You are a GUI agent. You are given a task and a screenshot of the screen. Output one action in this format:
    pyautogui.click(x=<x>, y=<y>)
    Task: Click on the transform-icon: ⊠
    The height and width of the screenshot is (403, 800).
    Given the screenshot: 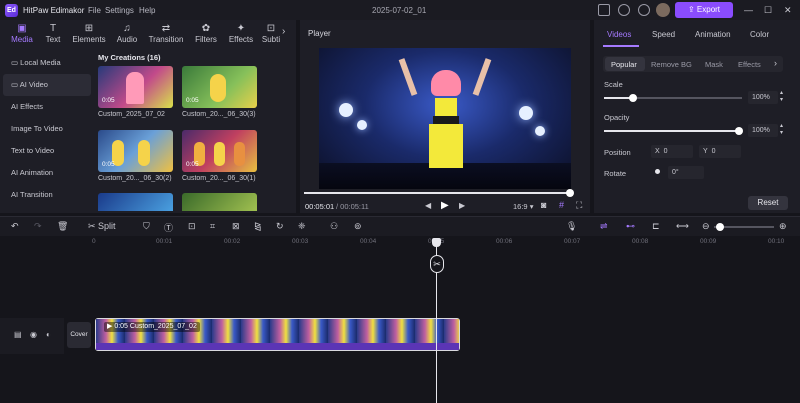 What is the action you would take?
    pyautogui.click(x=236, y=226)
    